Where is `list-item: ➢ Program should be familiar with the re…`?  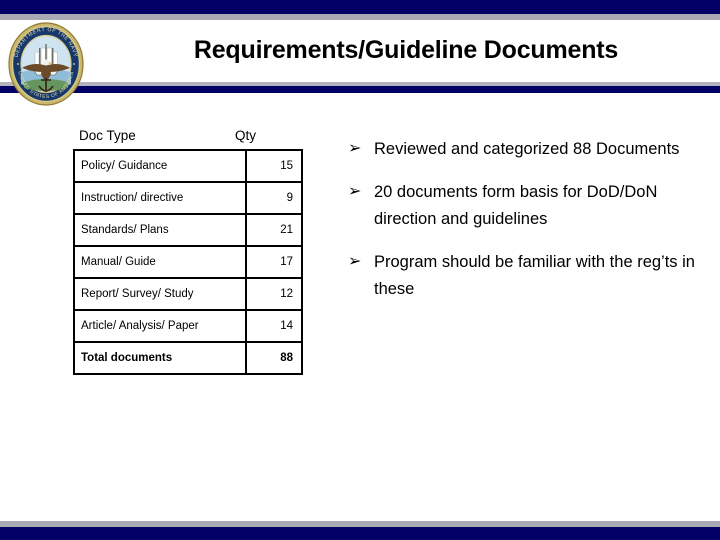 list-item: ➢ Program should be familiar with the re… is located at coordinates (524, 276).